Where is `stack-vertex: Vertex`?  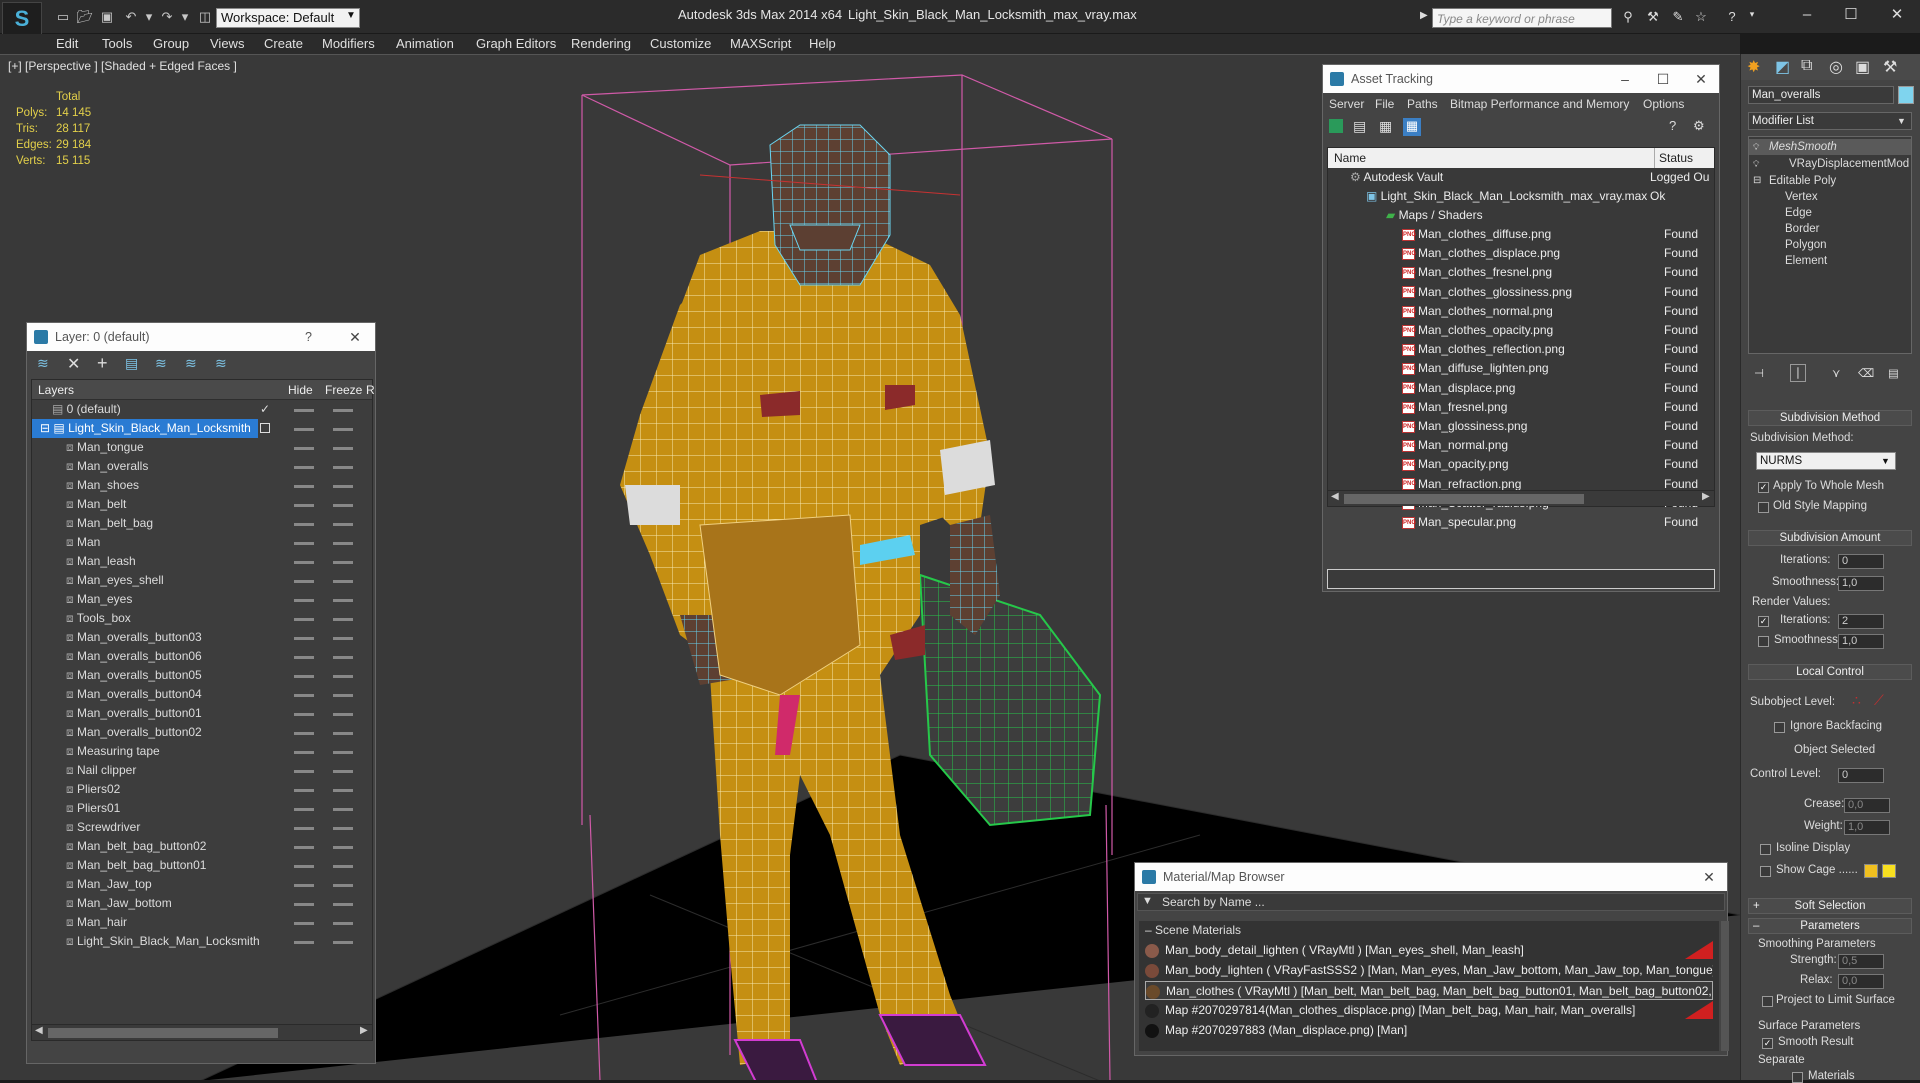
stack-vertex: Vertex is located at coordinates (1830, 197).